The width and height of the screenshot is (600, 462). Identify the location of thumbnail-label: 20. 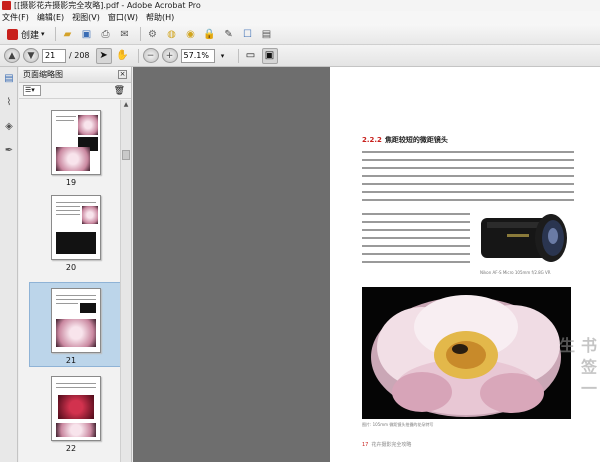
(71, 267).